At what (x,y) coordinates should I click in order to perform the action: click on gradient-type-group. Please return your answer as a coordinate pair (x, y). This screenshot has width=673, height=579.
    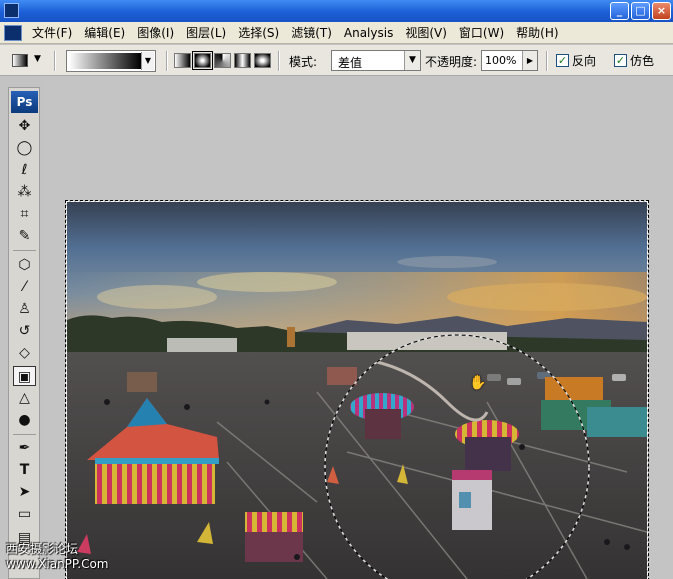
    Looking at the image, I should click on (222, 60).